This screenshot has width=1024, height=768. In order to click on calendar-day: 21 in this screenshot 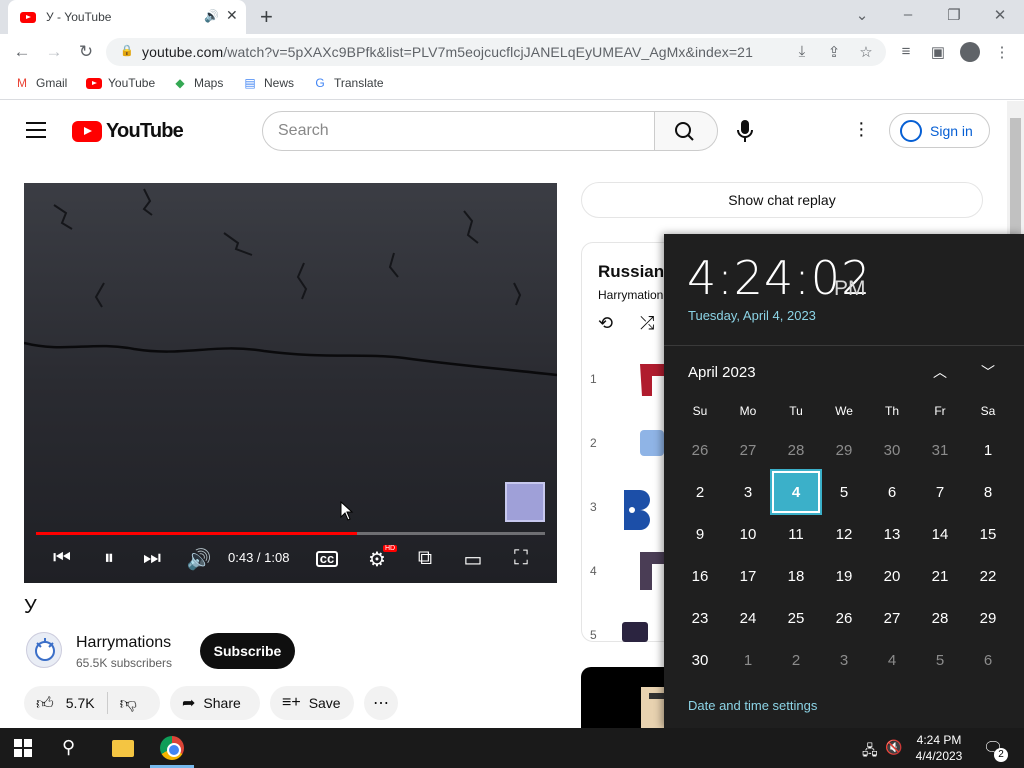, I will do `click(940, 576)`.